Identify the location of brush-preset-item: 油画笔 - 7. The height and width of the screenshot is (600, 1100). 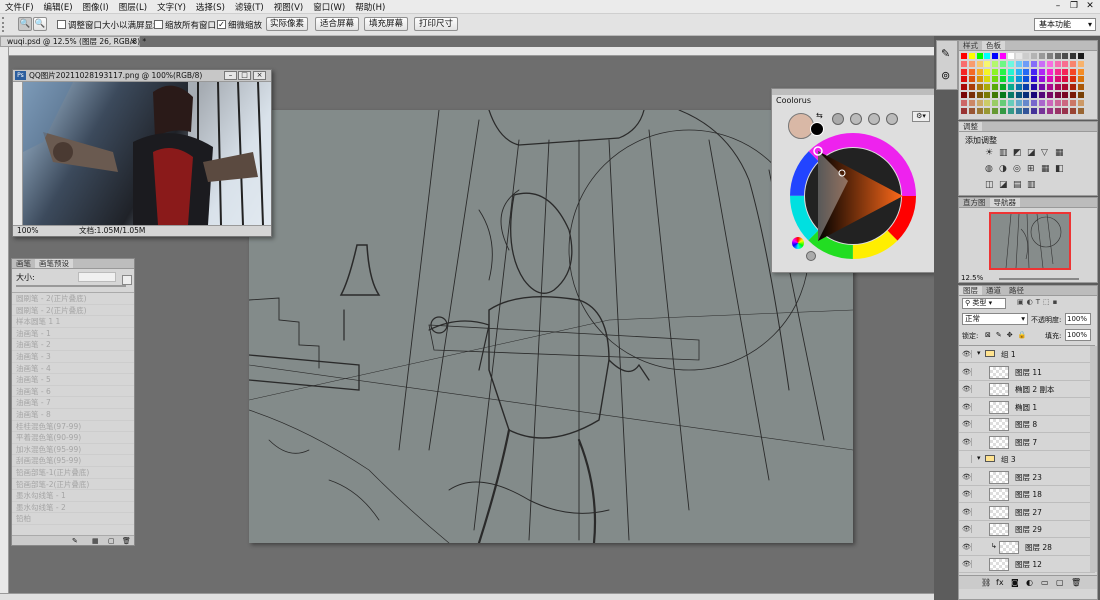
(73, 403).